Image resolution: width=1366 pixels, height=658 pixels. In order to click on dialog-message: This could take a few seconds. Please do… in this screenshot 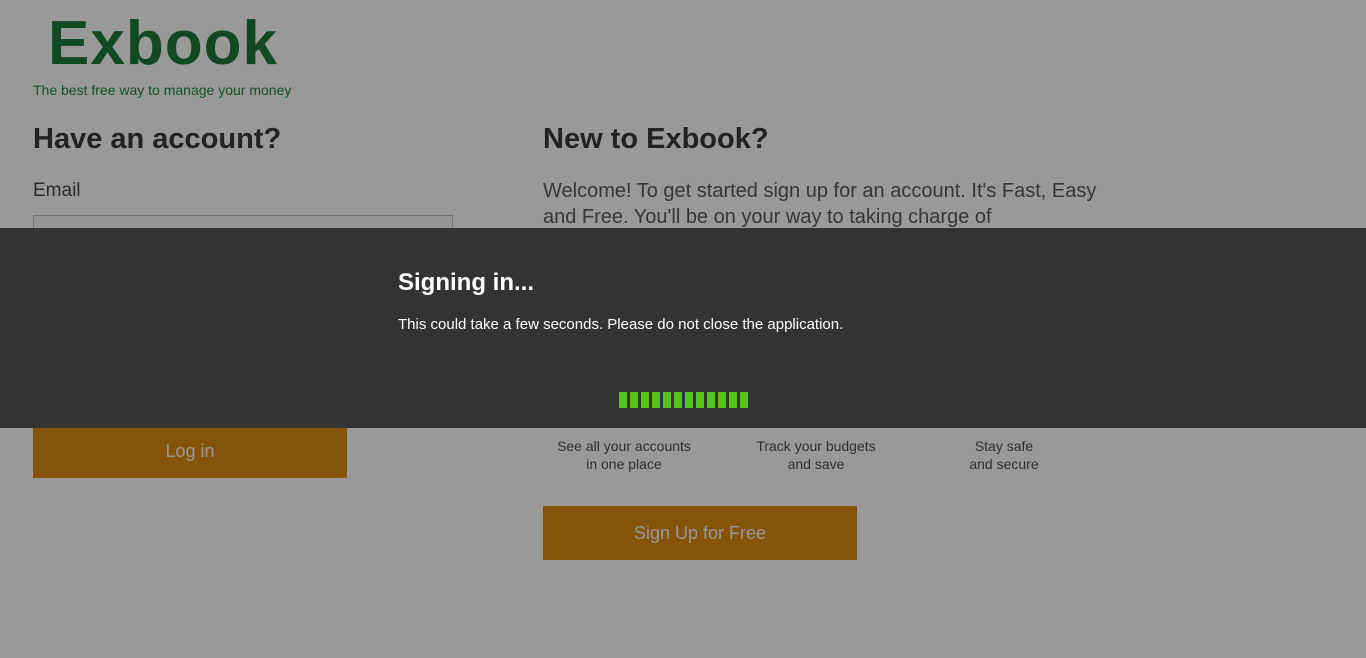, I will do `click(621, 324)`.